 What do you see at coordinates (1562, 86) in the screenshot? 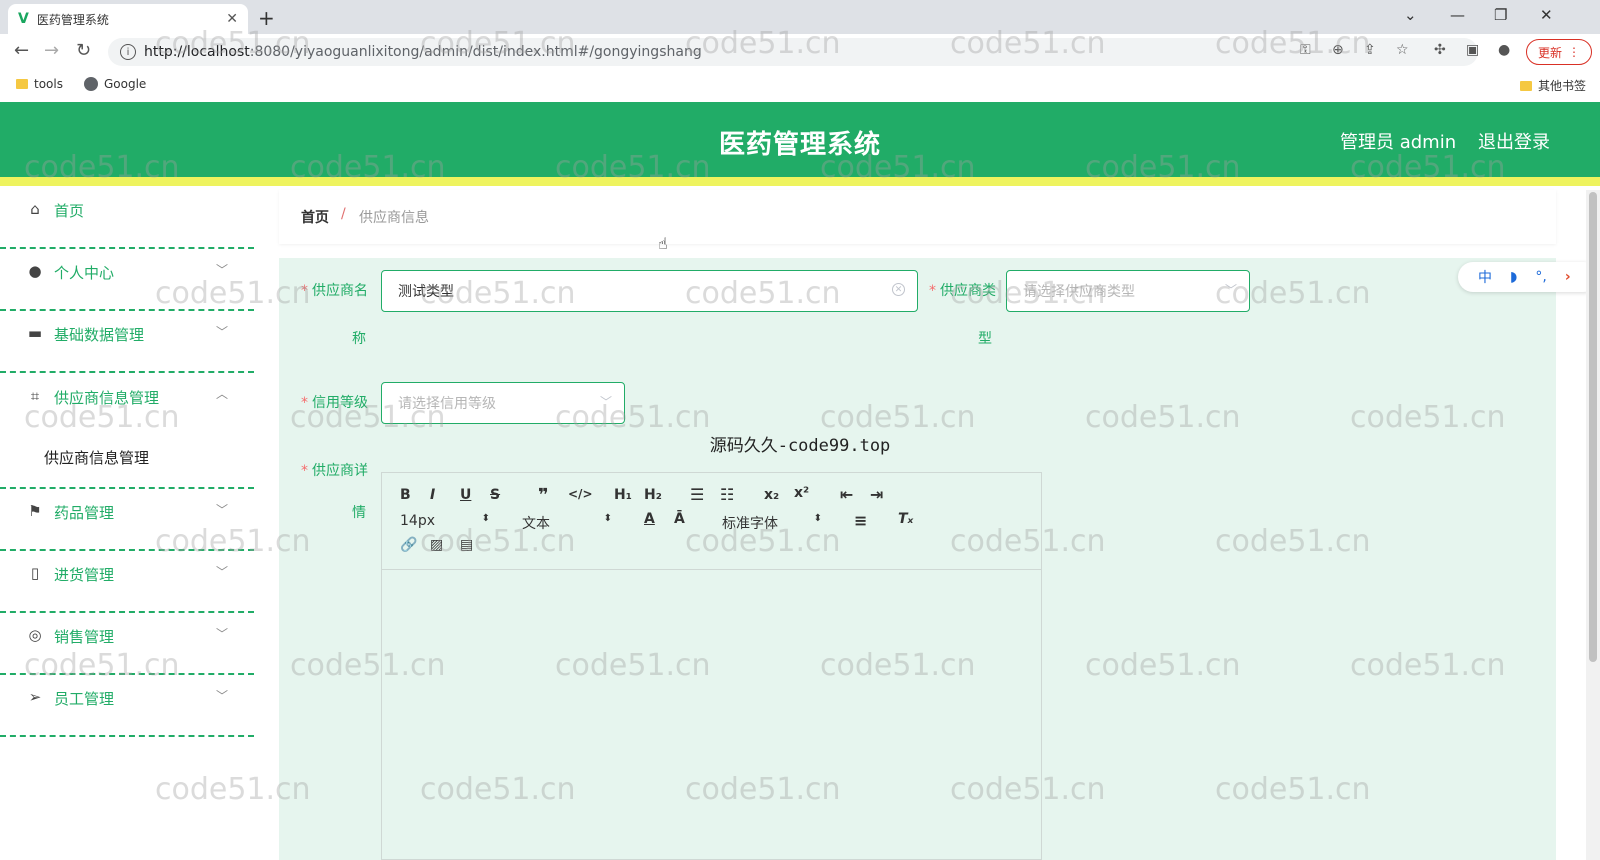
I see `bookmark-label: 其他书签` at bounding box center [1562, 86].